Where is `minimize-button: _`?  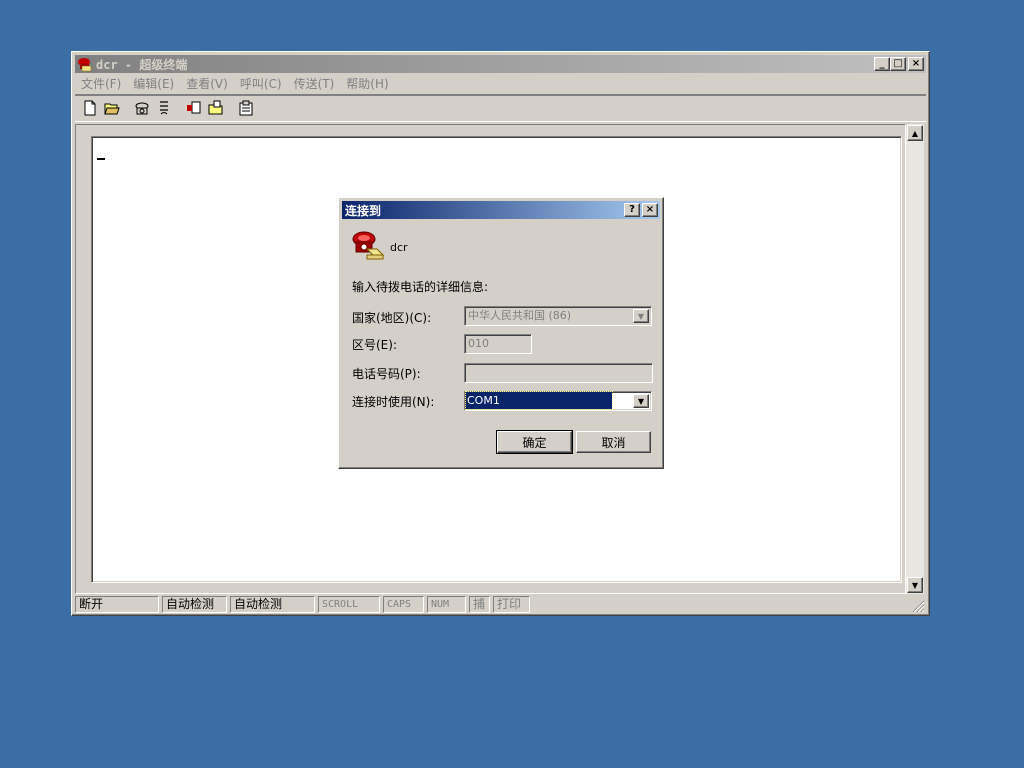 minimize-button: _ is located at coordinates (882, 64).